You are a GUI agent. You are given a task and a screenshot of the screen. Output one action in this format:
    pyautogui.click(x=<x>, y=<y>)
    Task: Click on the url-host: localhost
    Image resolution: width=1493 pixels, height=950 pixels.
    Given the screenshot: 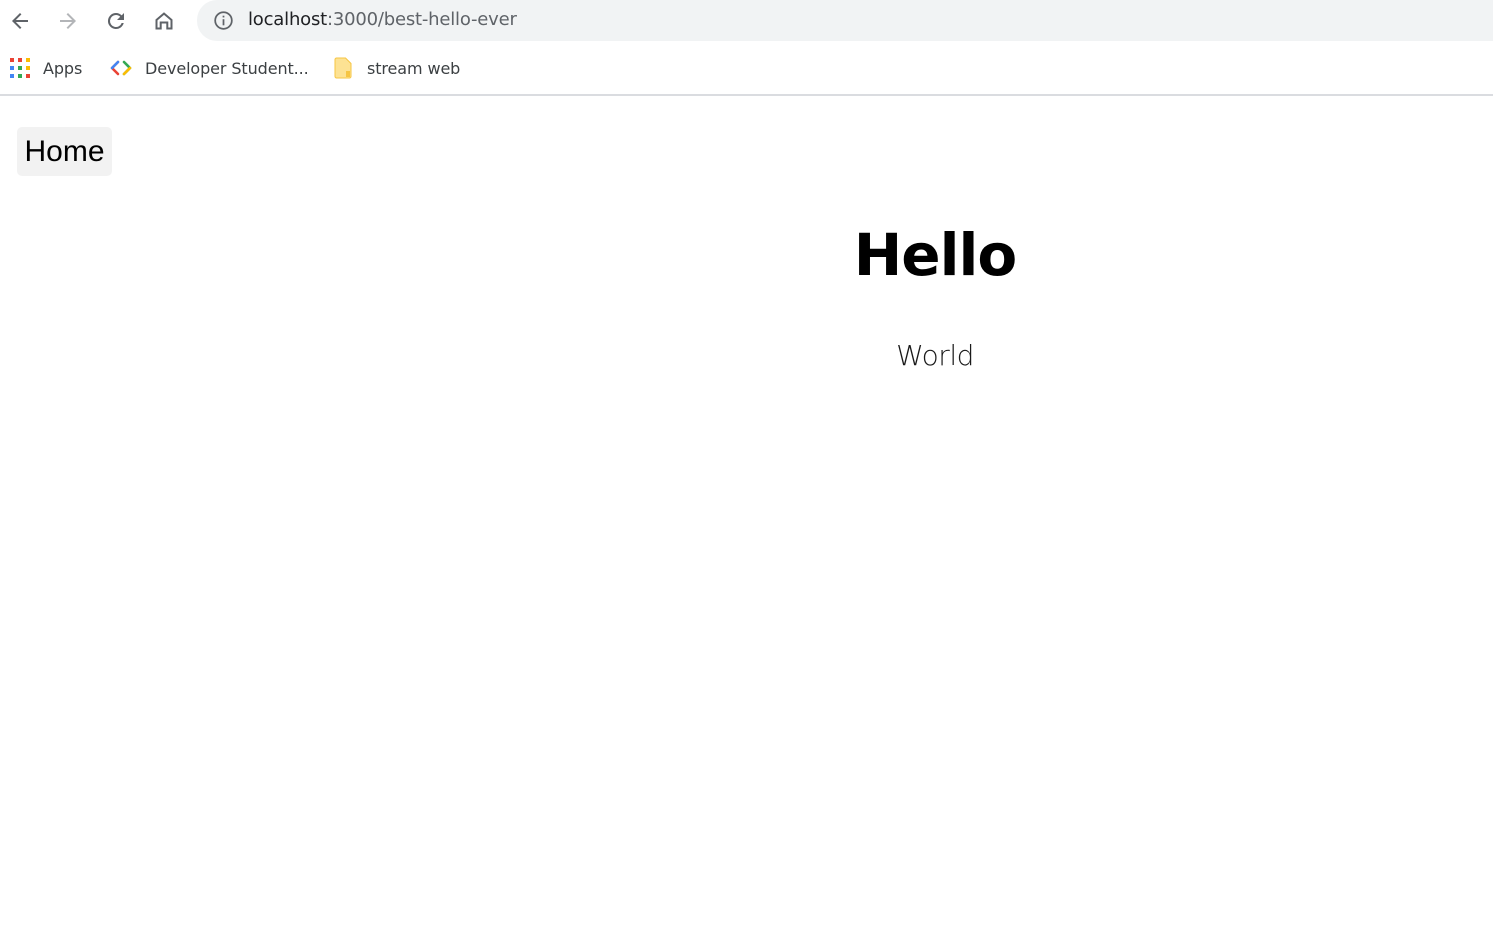 What is the action you would take?
    pyautogui.click(x=287, y=19)
    